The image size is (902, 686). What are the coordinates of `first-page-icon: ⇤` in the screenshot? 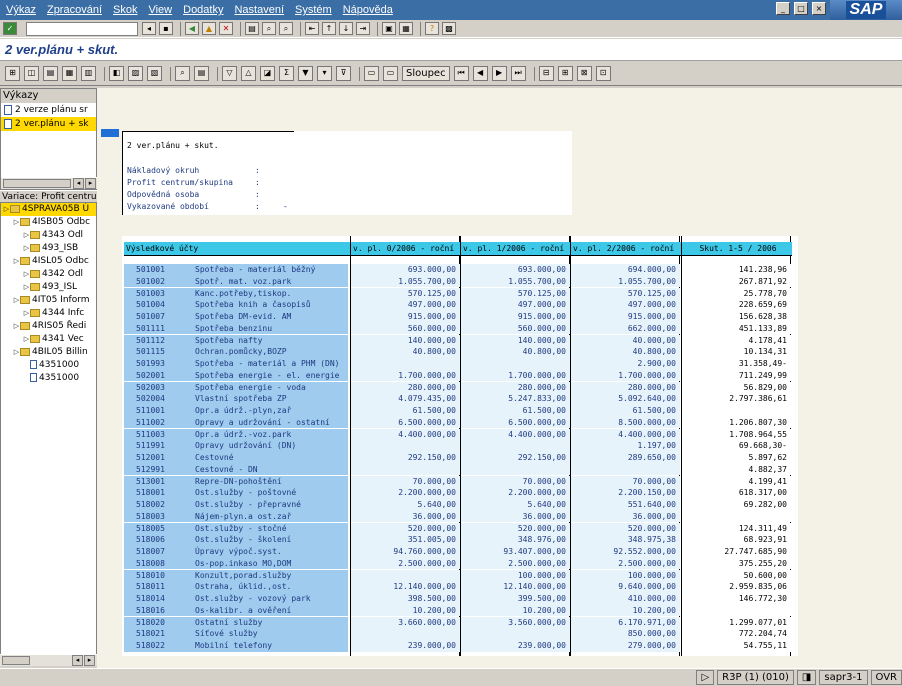 It's located at (312, 28).